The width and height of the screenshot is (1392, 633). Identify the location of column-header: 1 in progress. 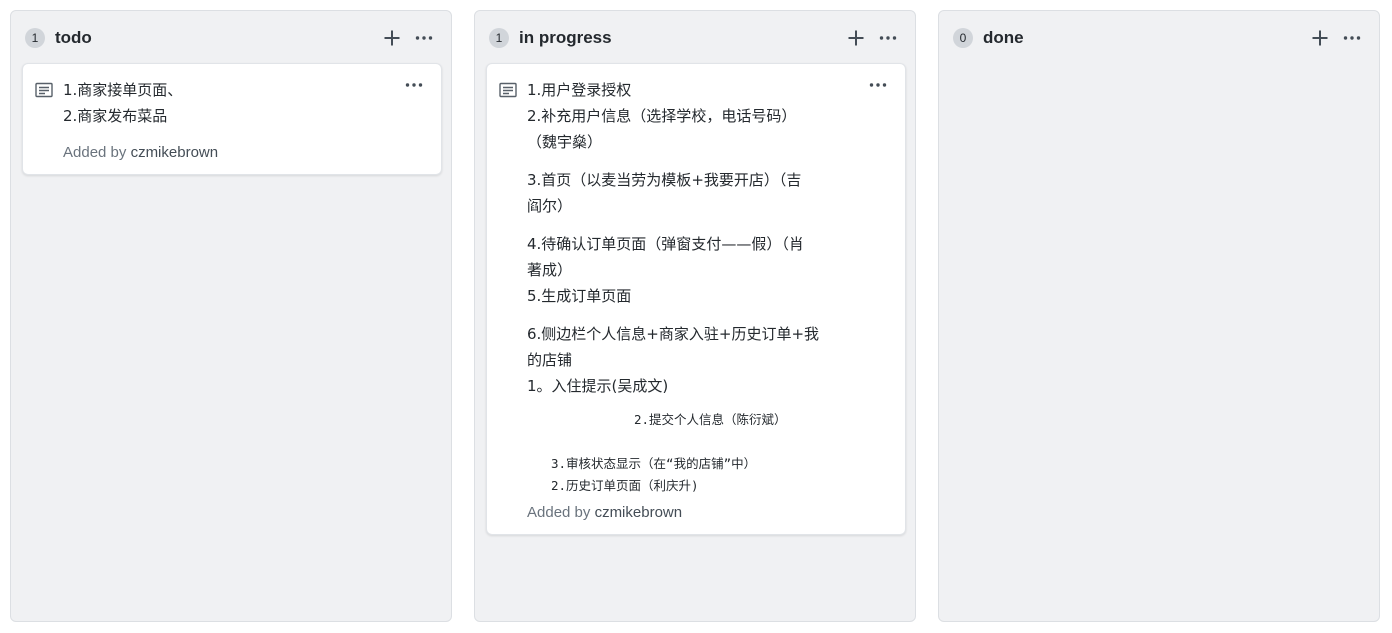
(695, 38).